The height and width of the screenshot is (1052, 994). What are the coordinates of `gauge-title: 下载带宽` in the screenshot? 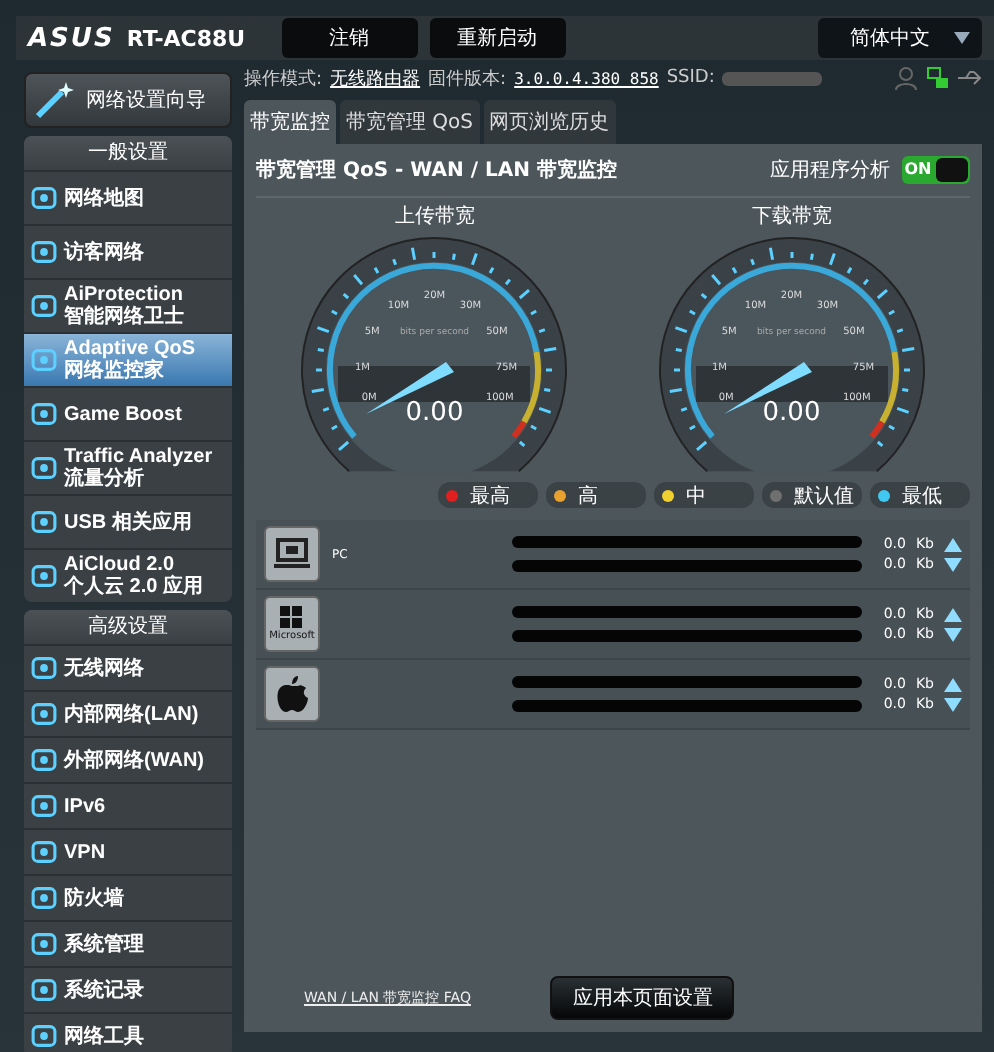 It's located at (791, 216).